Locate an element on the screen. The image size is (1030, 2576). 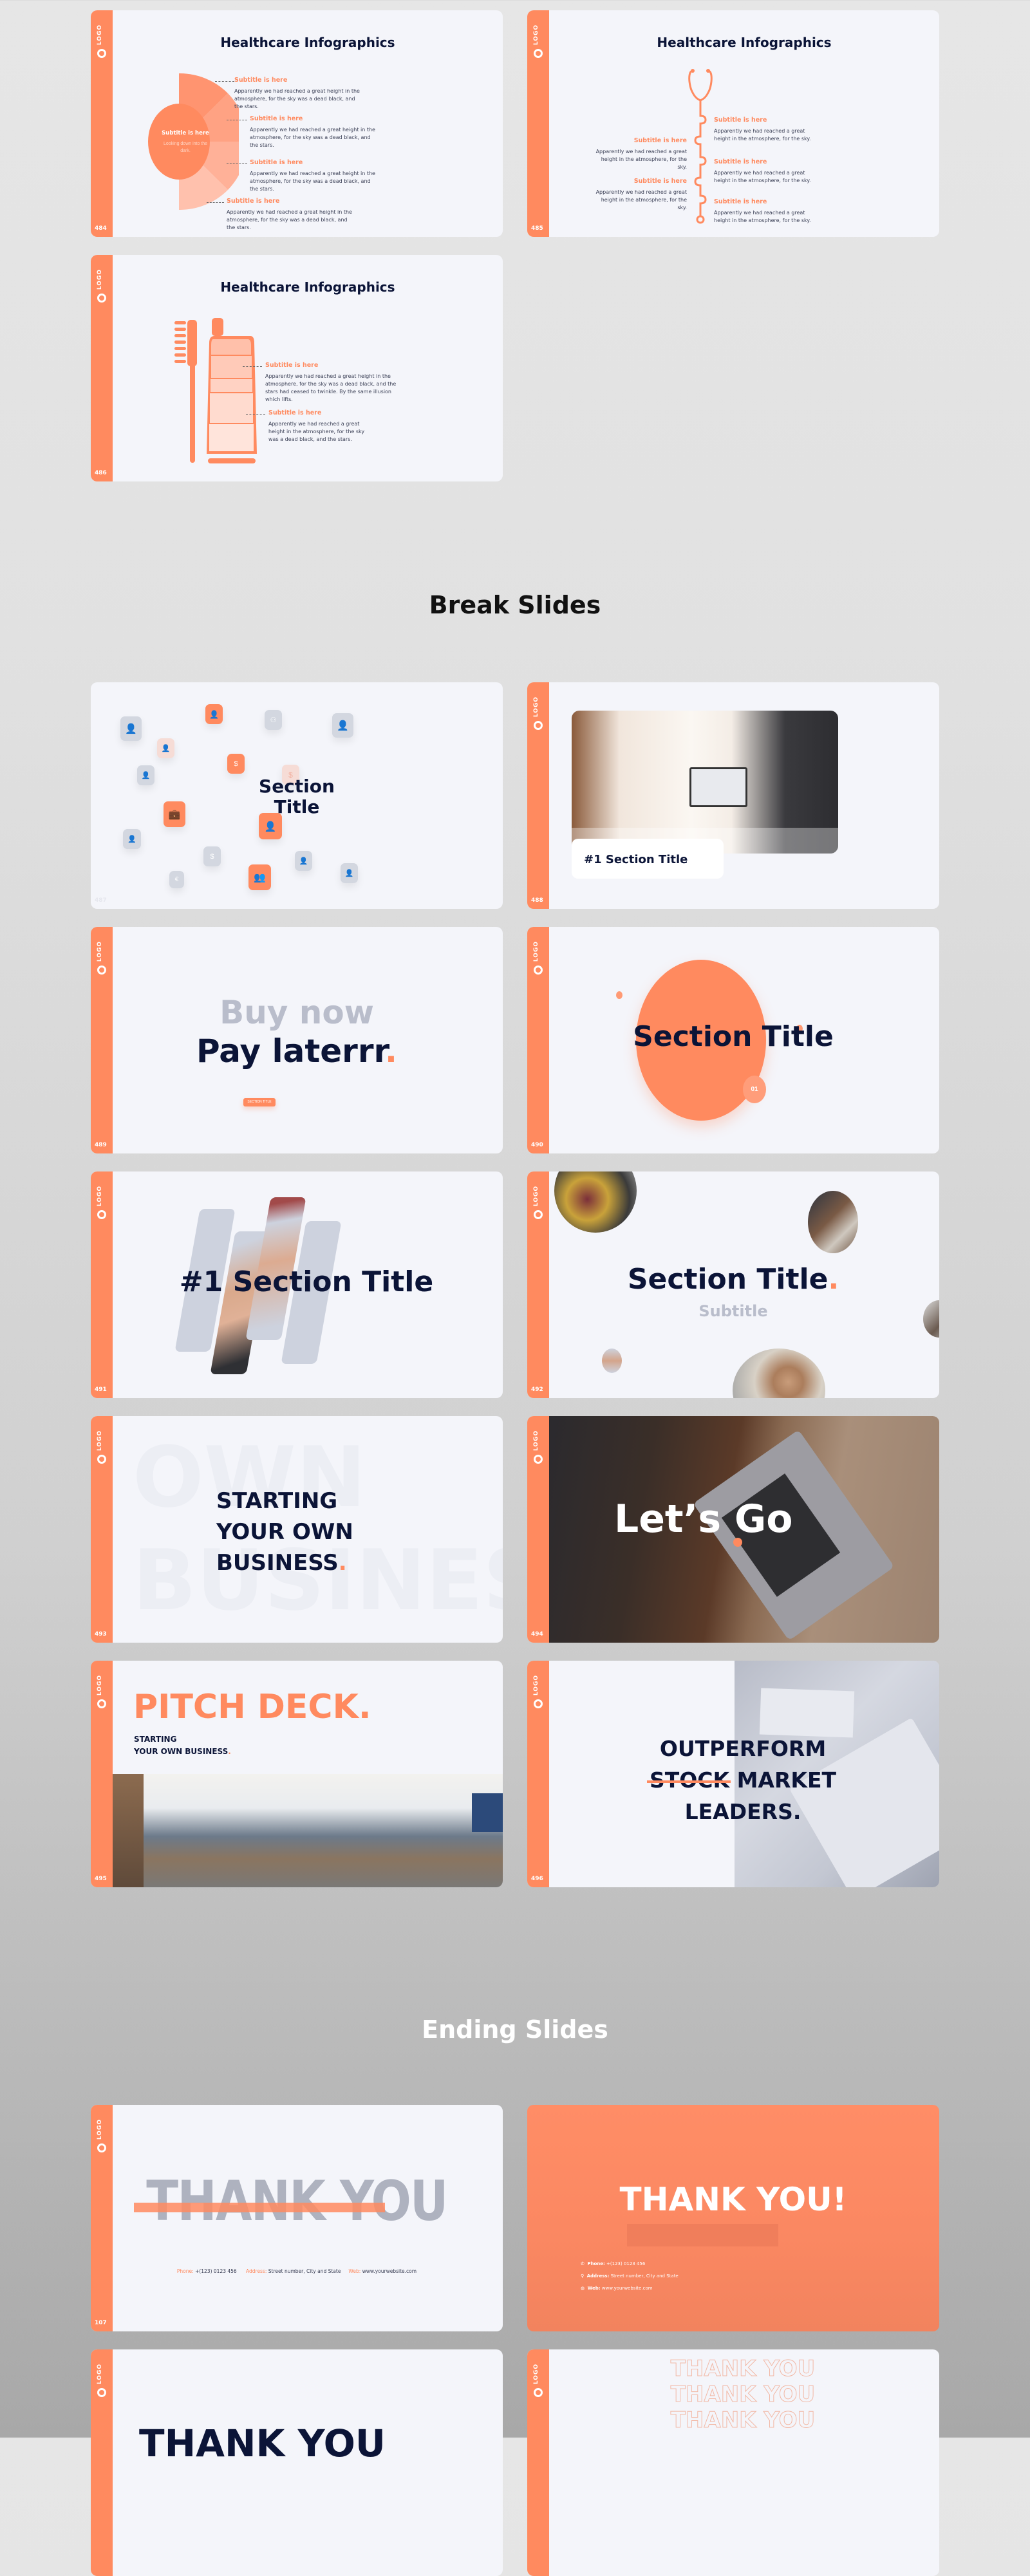
team-icon: 👥 is located at coordinates (259, 877).